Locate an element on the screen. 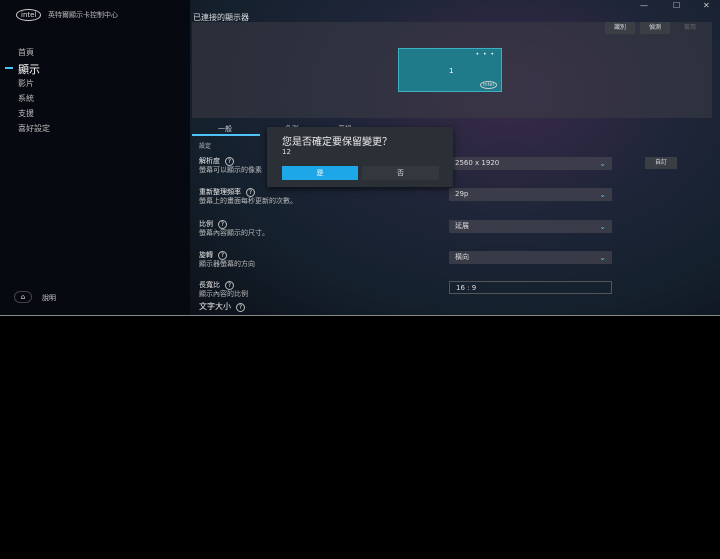 This screenshot has width=720, height=559. close-button: ✕ is located at coordinates (706, 5).